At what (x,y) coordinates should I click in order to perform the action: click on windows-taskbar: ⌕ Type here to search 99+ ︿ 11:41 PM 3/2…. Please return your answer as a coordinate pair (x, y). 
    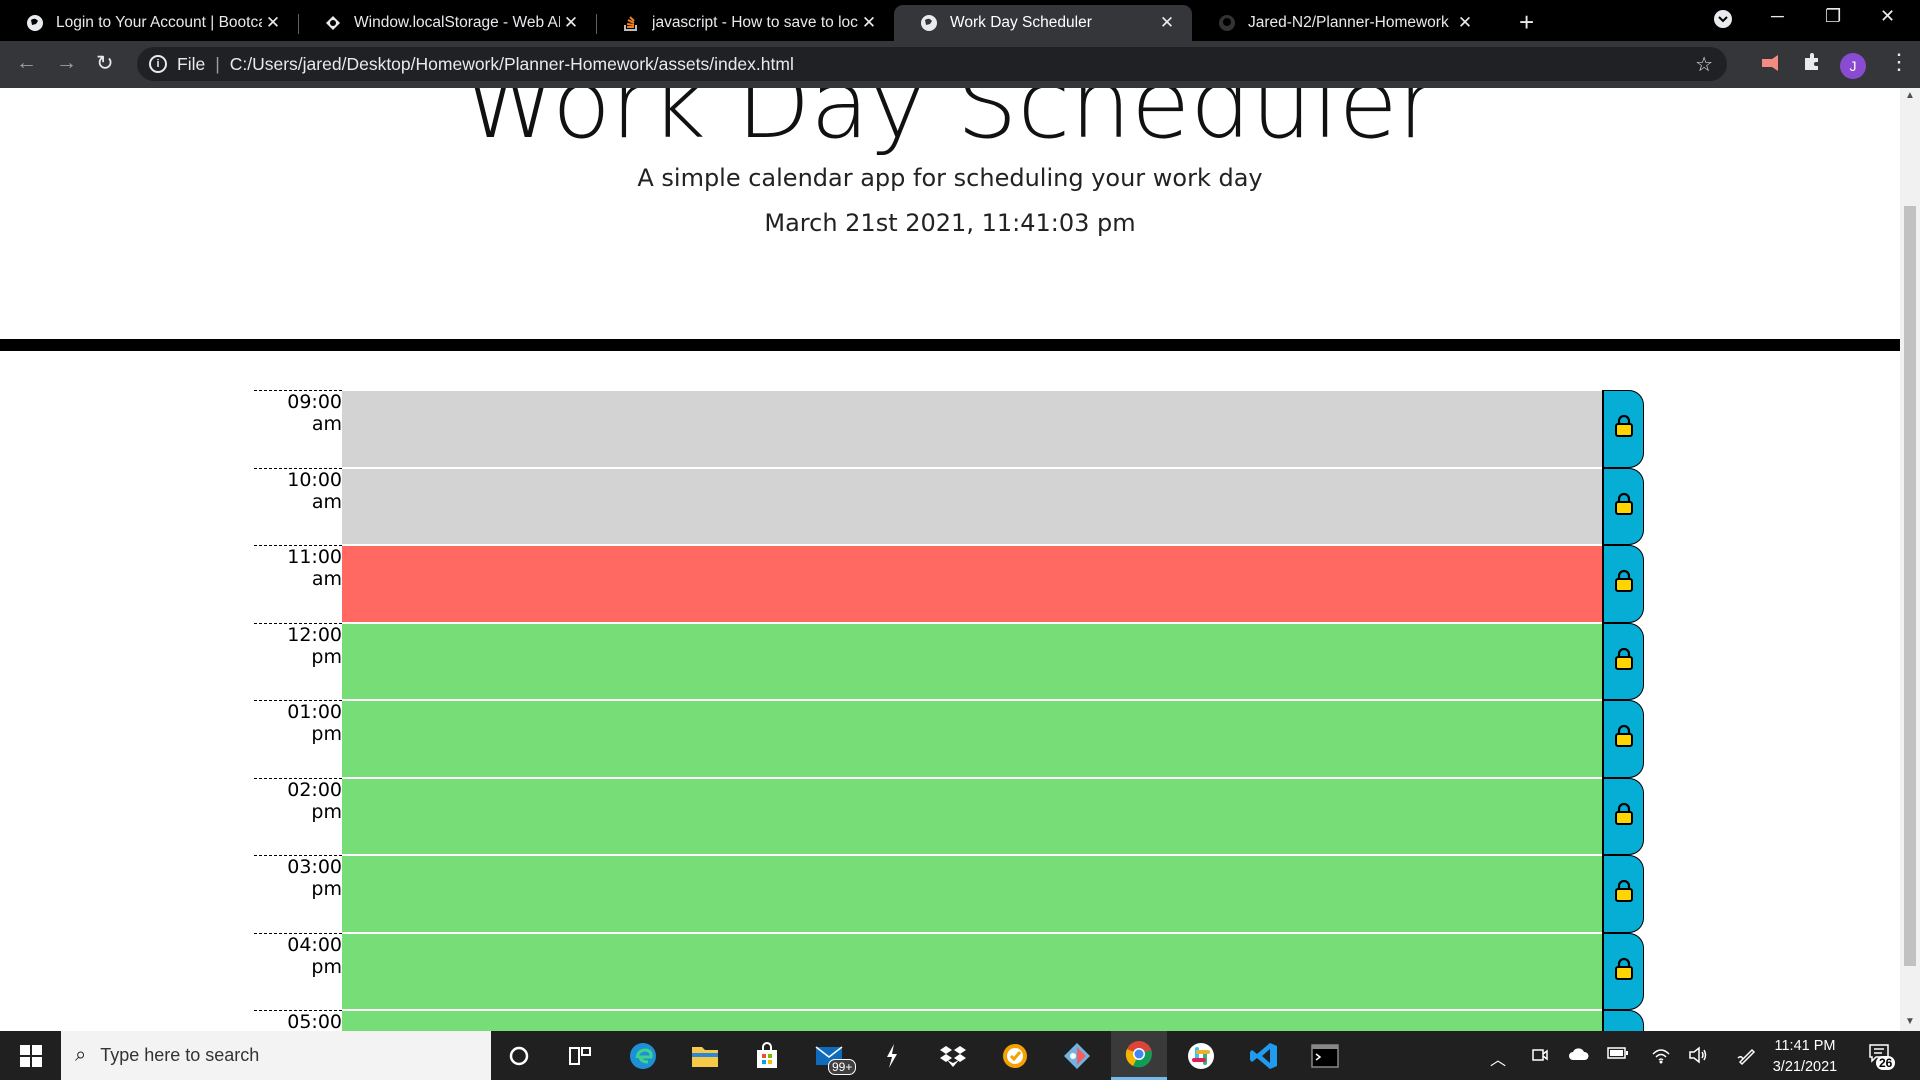
    Looking at the image, I should click on (960, 1055).